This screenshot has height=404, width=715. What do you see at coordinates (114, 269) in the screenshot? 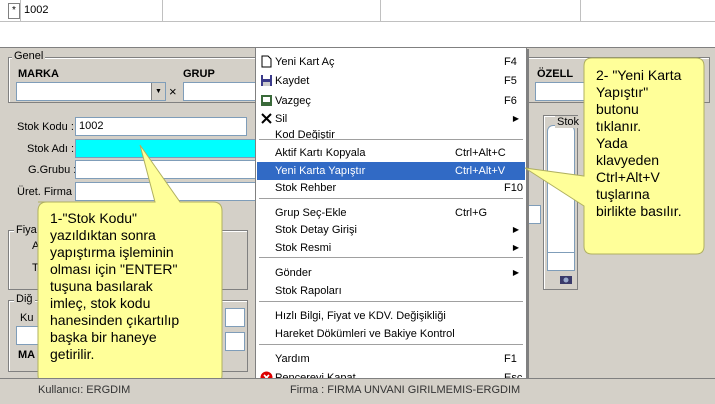
I see `callout-line: olması için "ENTER"` at bounding box center [114, 269].